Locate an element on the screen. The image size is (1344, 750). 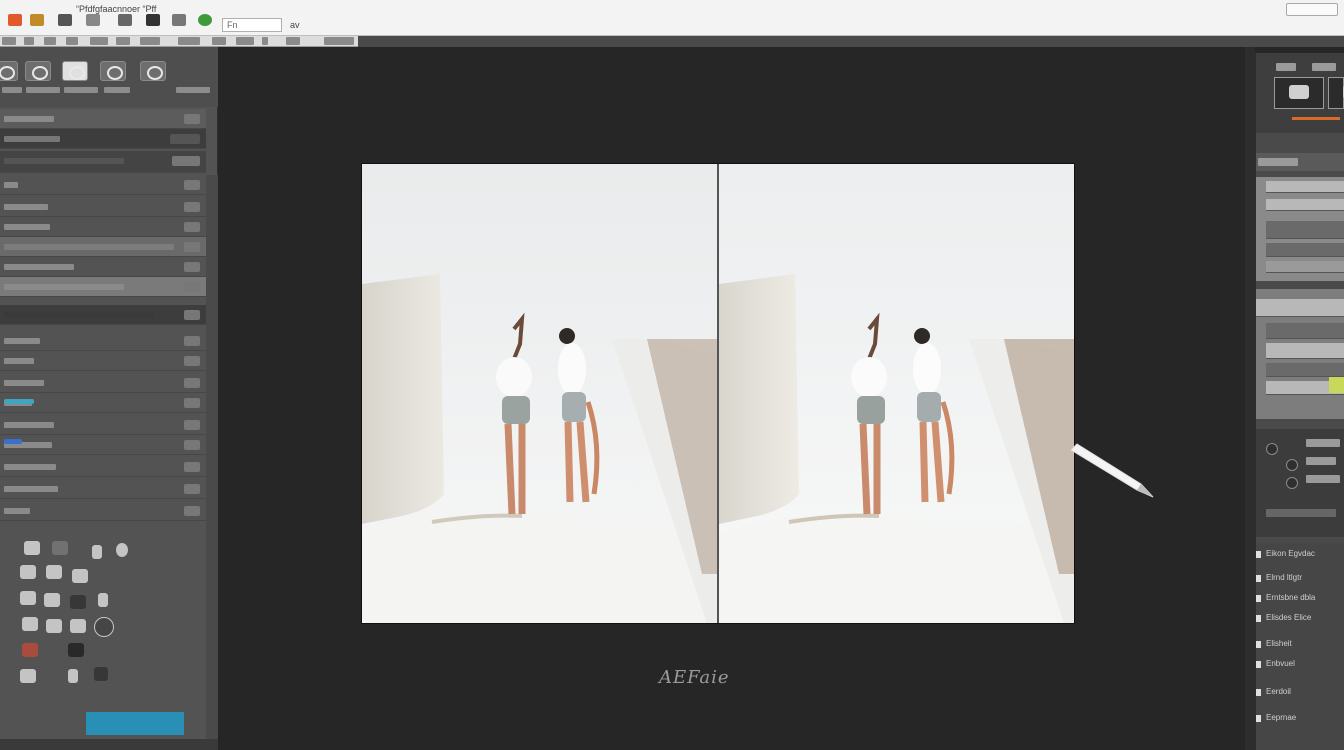
globe-icon is located at coordinates (205, 20).